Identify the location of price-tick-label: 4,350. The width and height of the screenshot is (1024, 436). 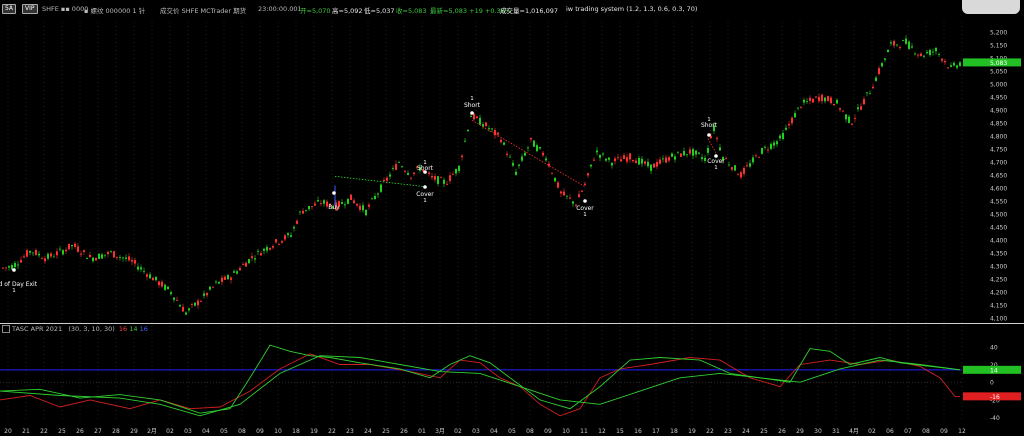
(998, 254).